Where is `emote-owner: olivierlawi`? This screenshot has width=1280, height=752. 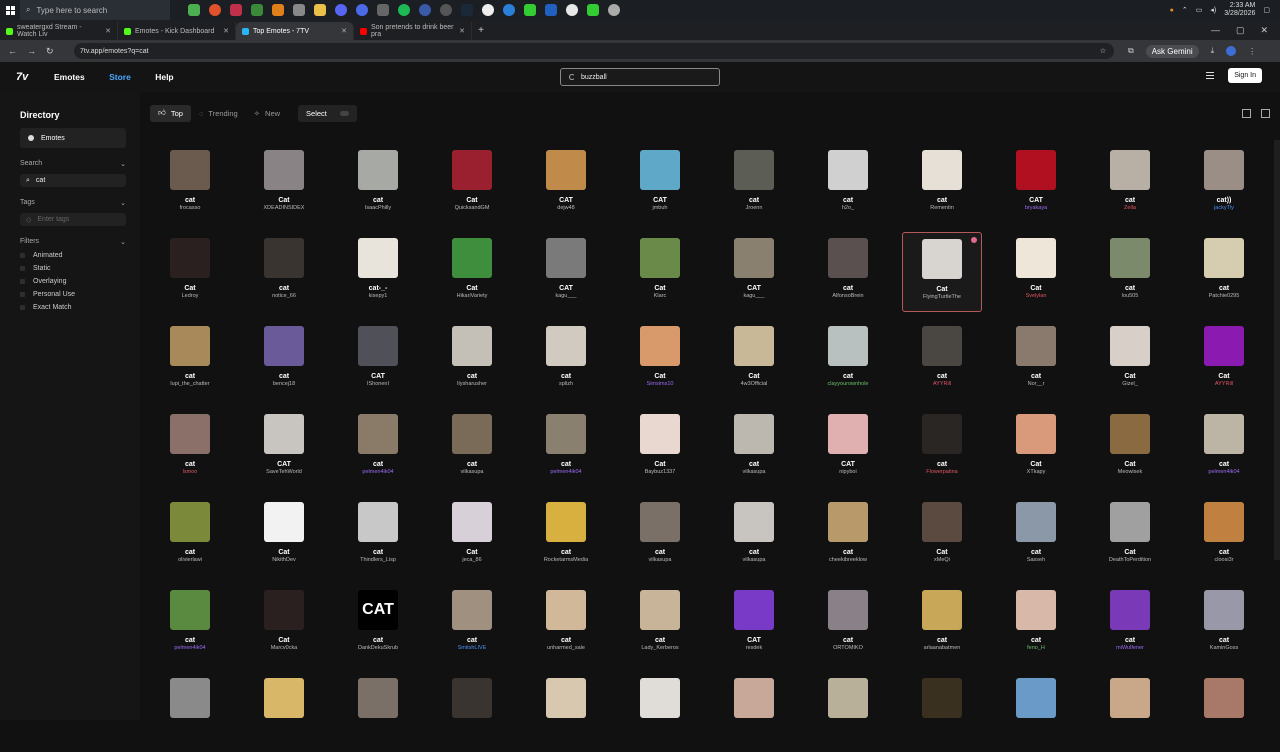
emote-owner: olivierlawi is located at coordinates (190, 560).